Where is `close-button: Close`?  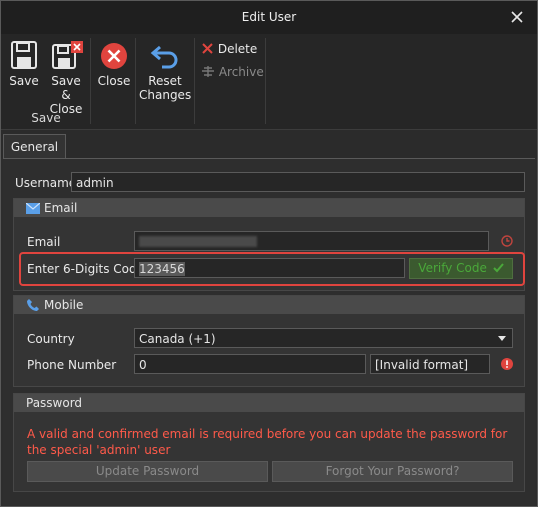
close-button: Close is located at coordinates (114, 64).